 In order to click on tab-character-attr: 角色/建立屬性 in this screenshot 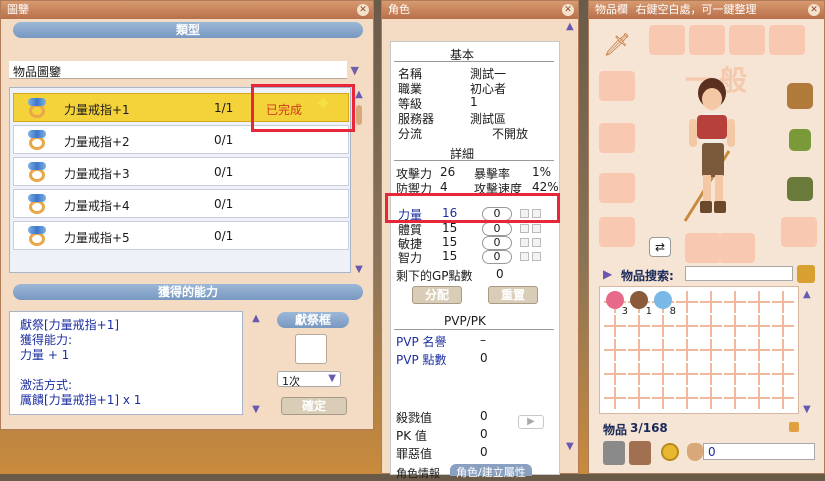, I will do `click(491, 471)`.